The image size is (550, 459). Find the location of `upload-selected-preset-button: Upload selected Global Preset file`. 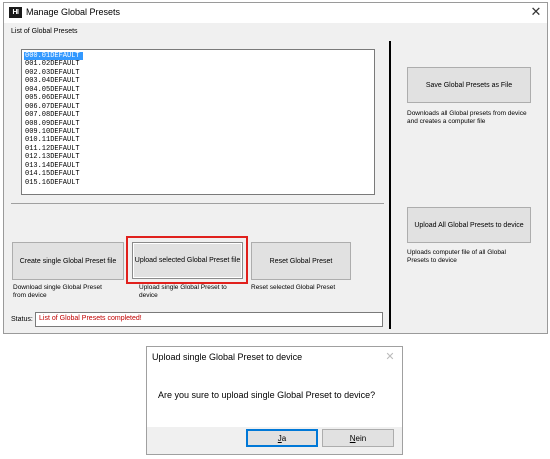

upload-selected-preset-button: Upload selected Global Preset file is located at coordinates (187, 260).